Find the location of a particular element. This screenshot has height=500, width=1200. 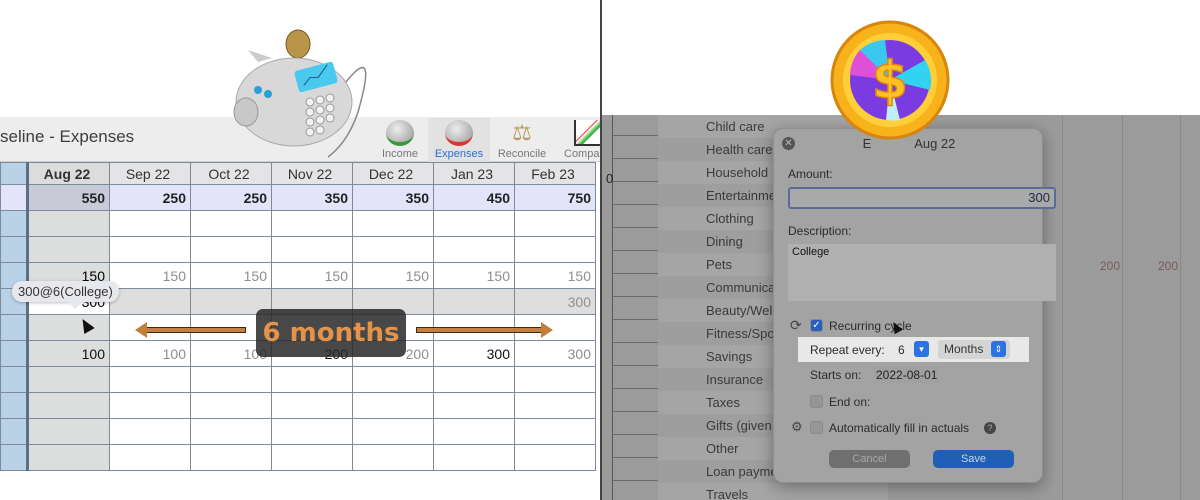

table-row is located at coordinates (298, 431).